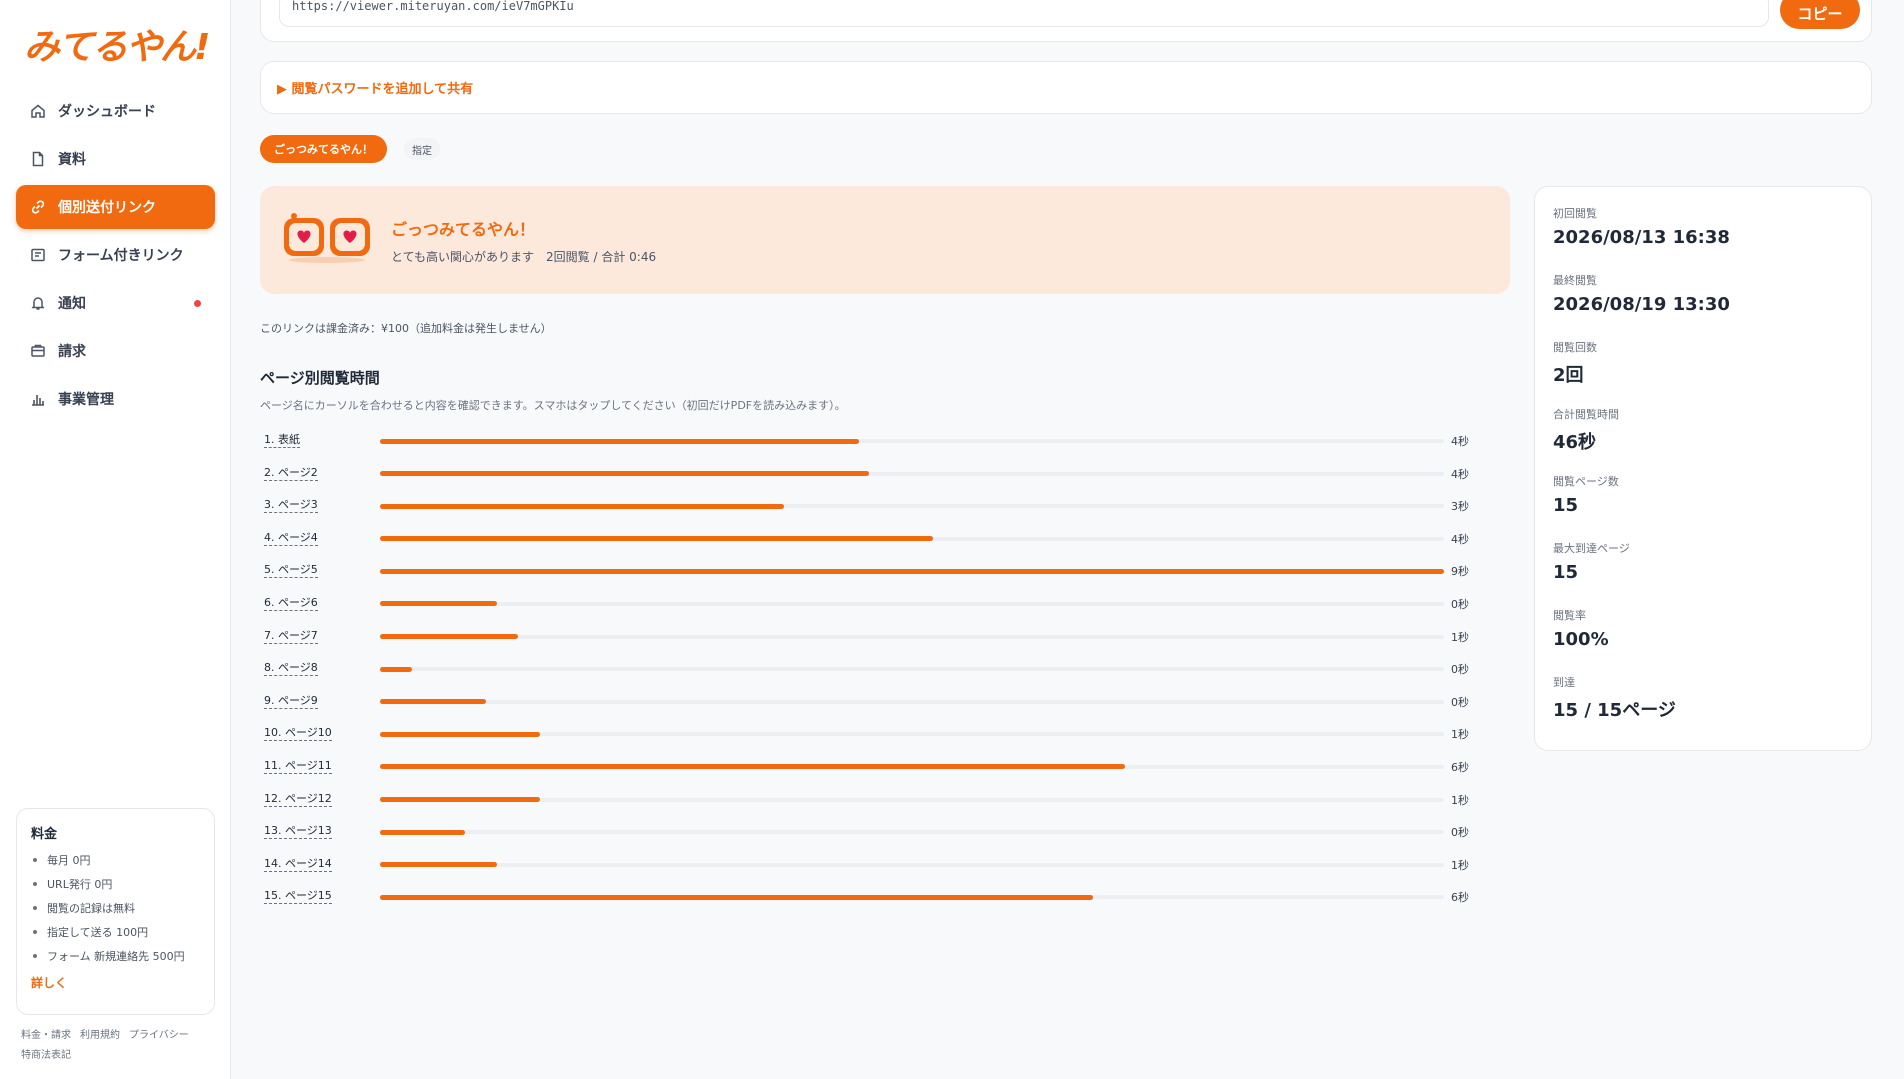  I want to click on page-name-link: 14. ページ14, so click(298, 864).